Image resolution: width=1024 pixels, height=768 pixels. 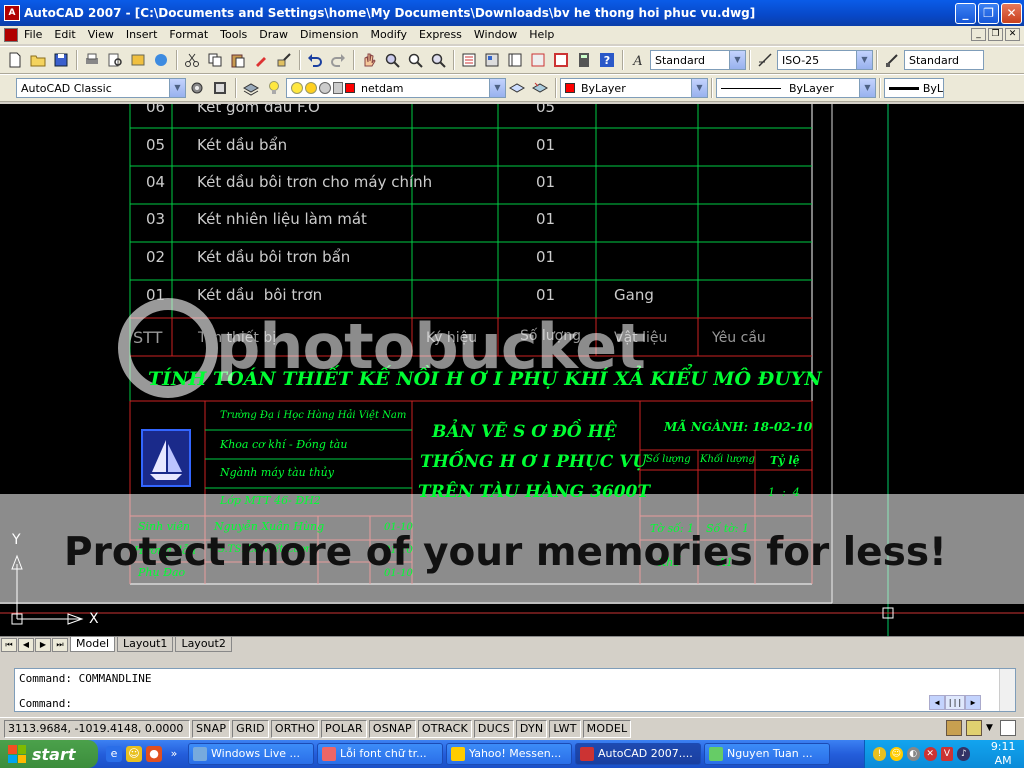 I want to click on cut-icon, so click(x=192, y=60).